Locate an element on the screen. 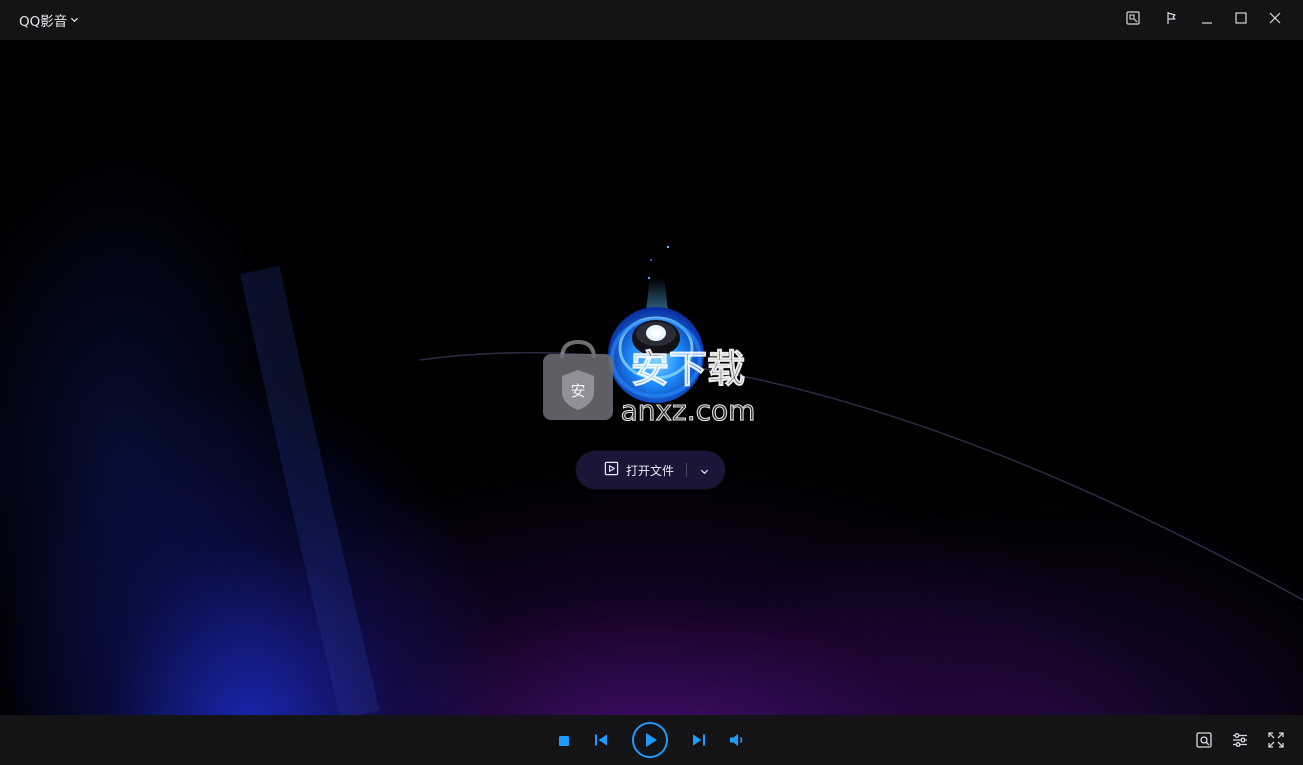 Image resolution: width=1303 pixels, height=765 pixels. pin-icon is located at coordinates (1171, 20).